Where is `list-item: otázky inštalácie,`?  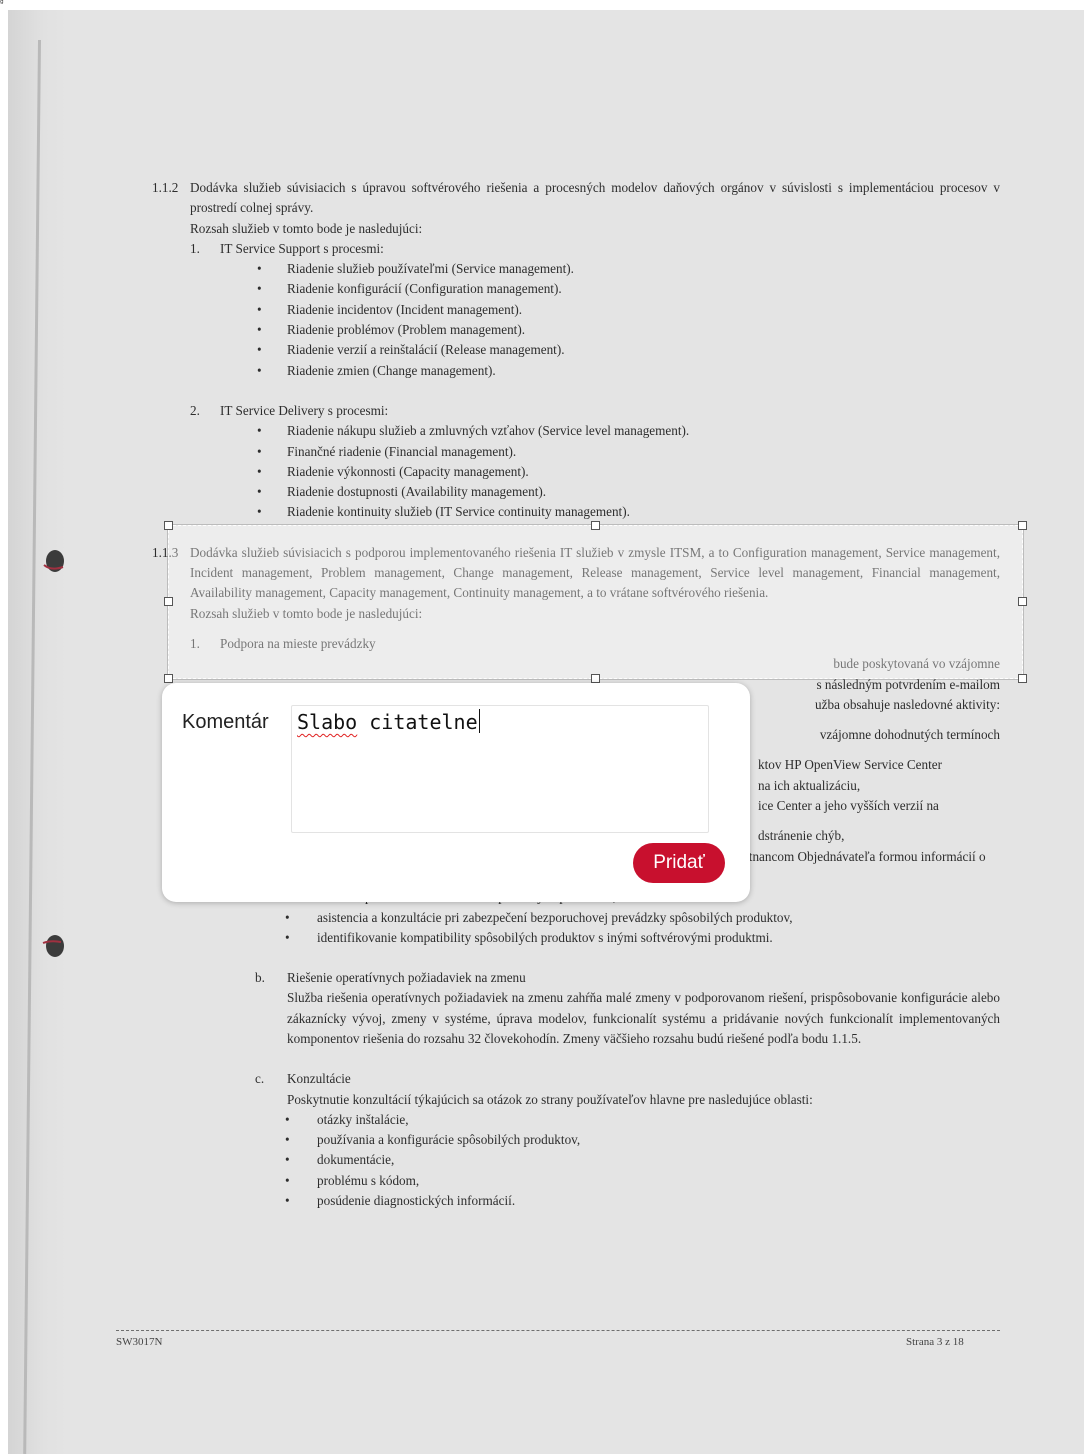
list-item: otázky inštalácie, is located at coordinates (642, 1120).